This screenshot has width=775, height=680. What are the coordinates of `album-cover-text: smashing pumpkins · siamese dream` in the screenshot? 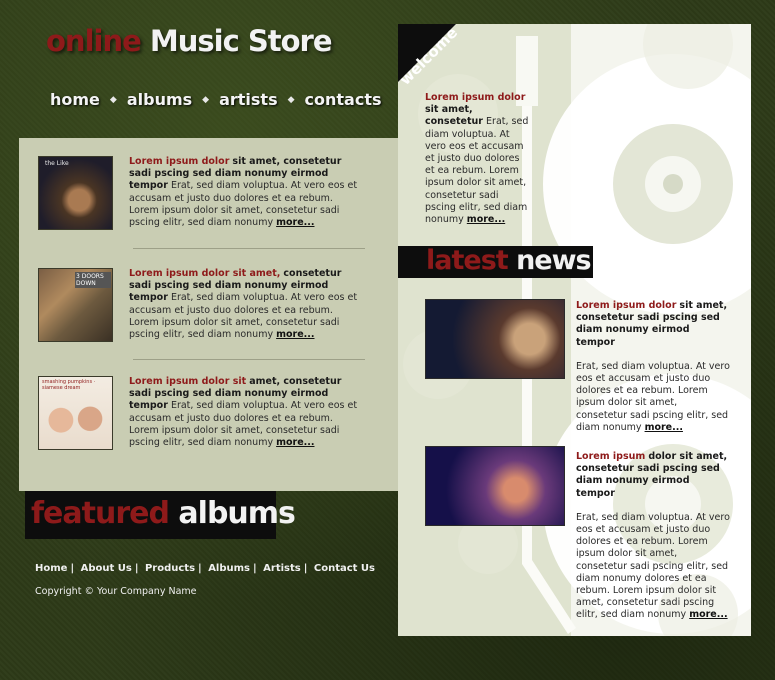 It's located at (69, 385).